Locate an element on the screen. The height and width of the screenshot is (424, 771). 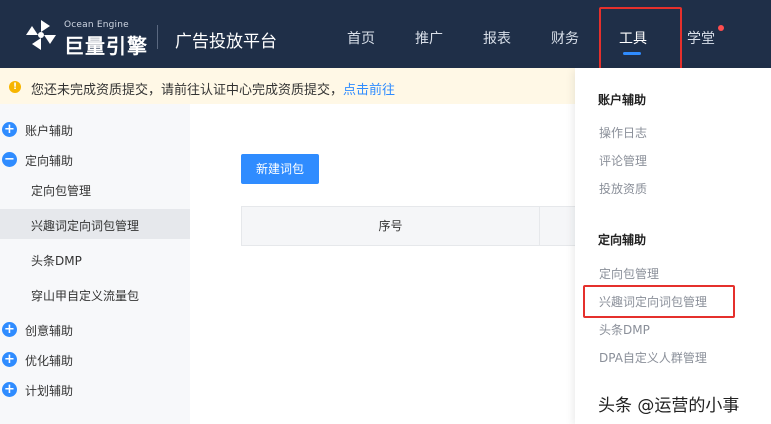
warning-icon: ! is located at coordinates (15, 87).